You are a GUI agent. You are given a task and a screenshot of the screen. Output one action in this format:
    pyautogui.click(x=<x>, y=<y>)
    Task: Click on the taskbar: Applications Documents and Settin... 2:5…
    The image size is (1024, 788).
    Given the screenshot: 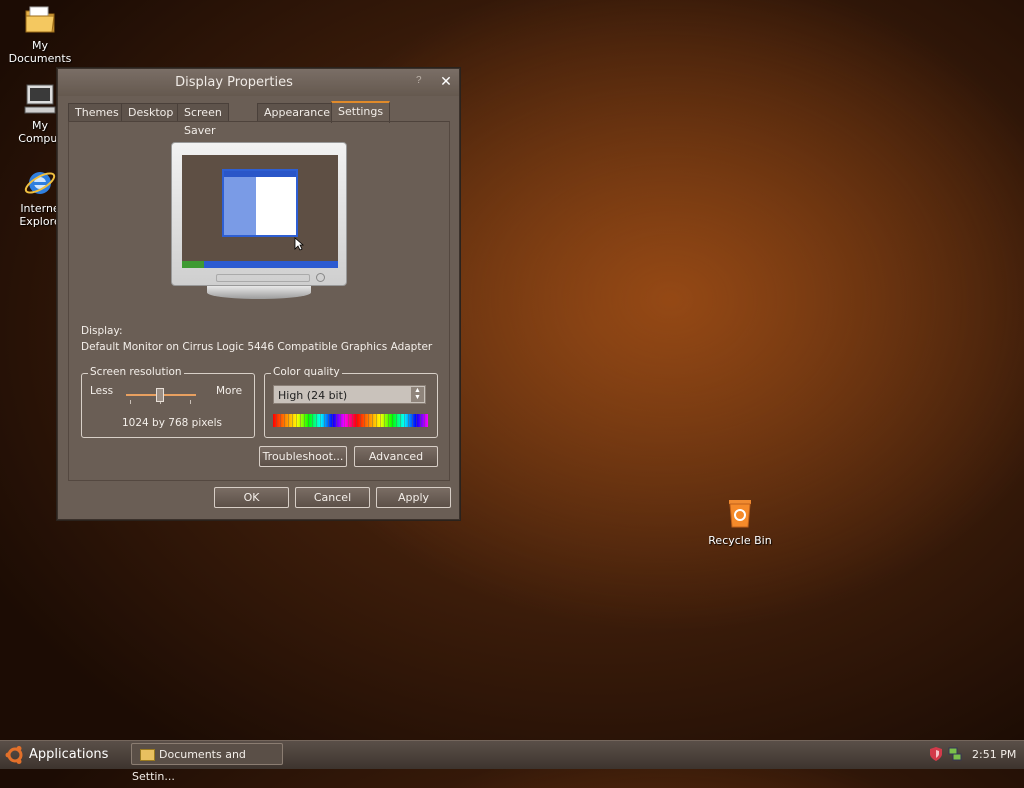 What is the action you would take?
    pyautogui.click(x=512, y=761)
    